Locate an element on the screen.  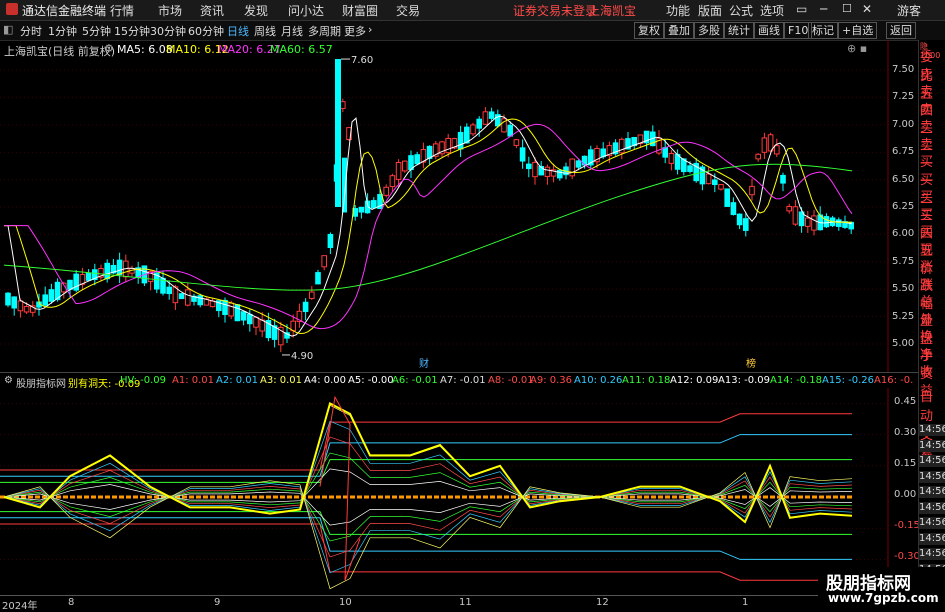
price-tick: 5.50 is located at coordinates (903, 289).